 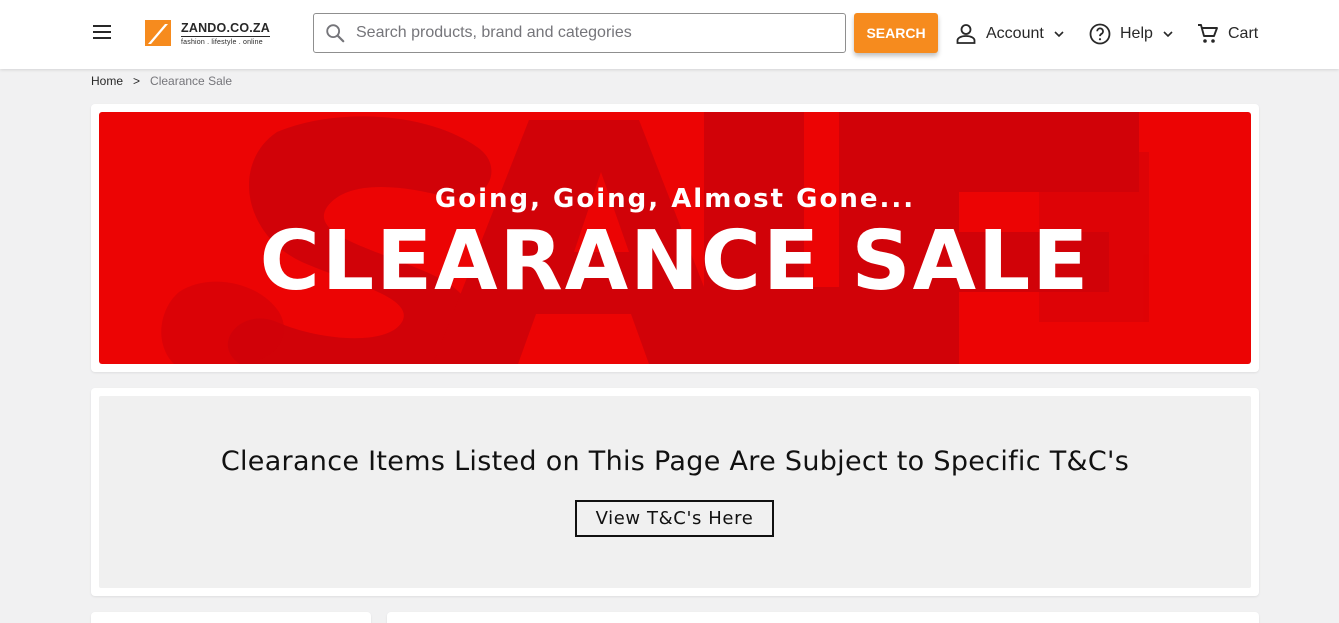 I want to click on logo-tagline: fashion . lifestyle . online, so click(x=222, y=42).